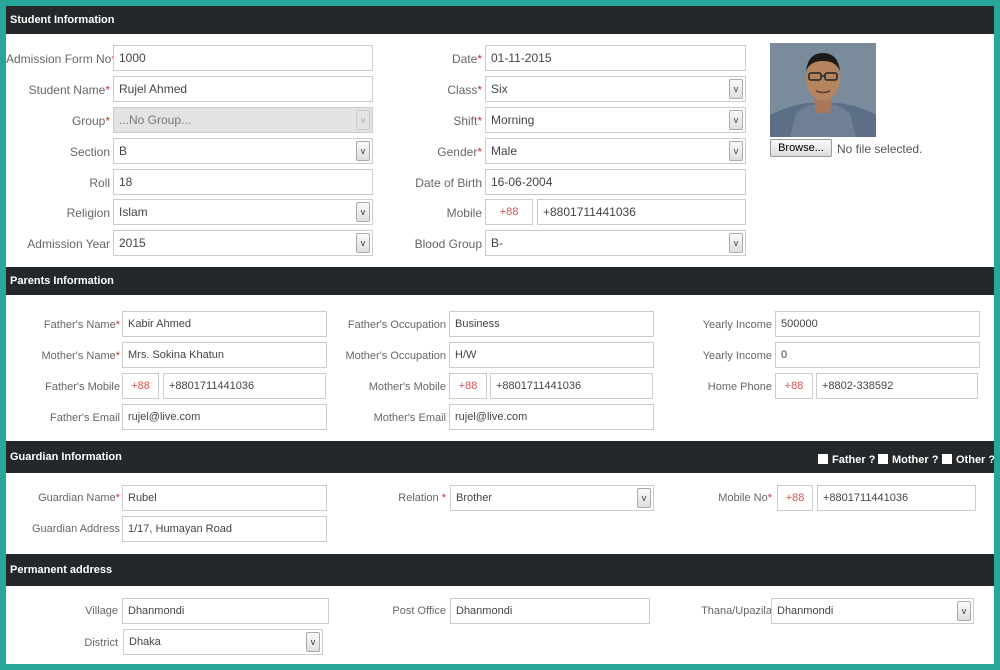 This screenshot has height=670, width=1000. What do you see at coordinates (123, 151) in the screenshot?
I see `section-value: B` at bounding box center [123, 151].